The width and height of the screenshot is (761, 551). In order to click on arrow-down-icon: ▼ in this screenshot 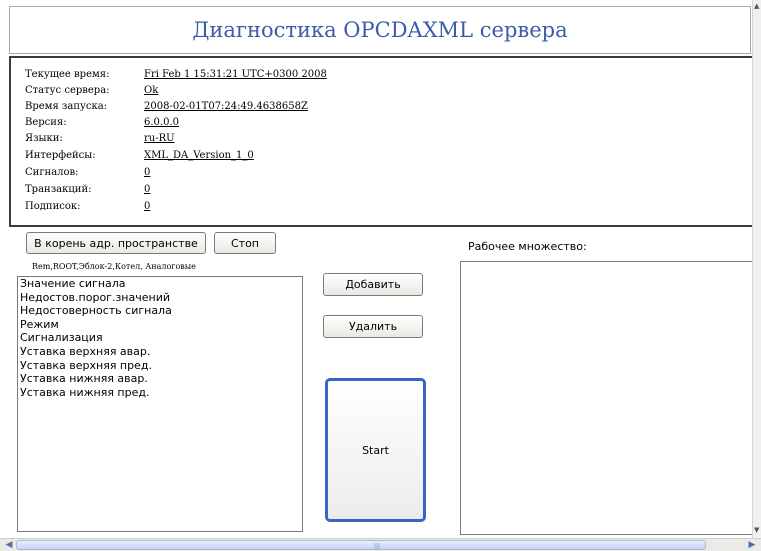, I will do `click(756, 530)`.